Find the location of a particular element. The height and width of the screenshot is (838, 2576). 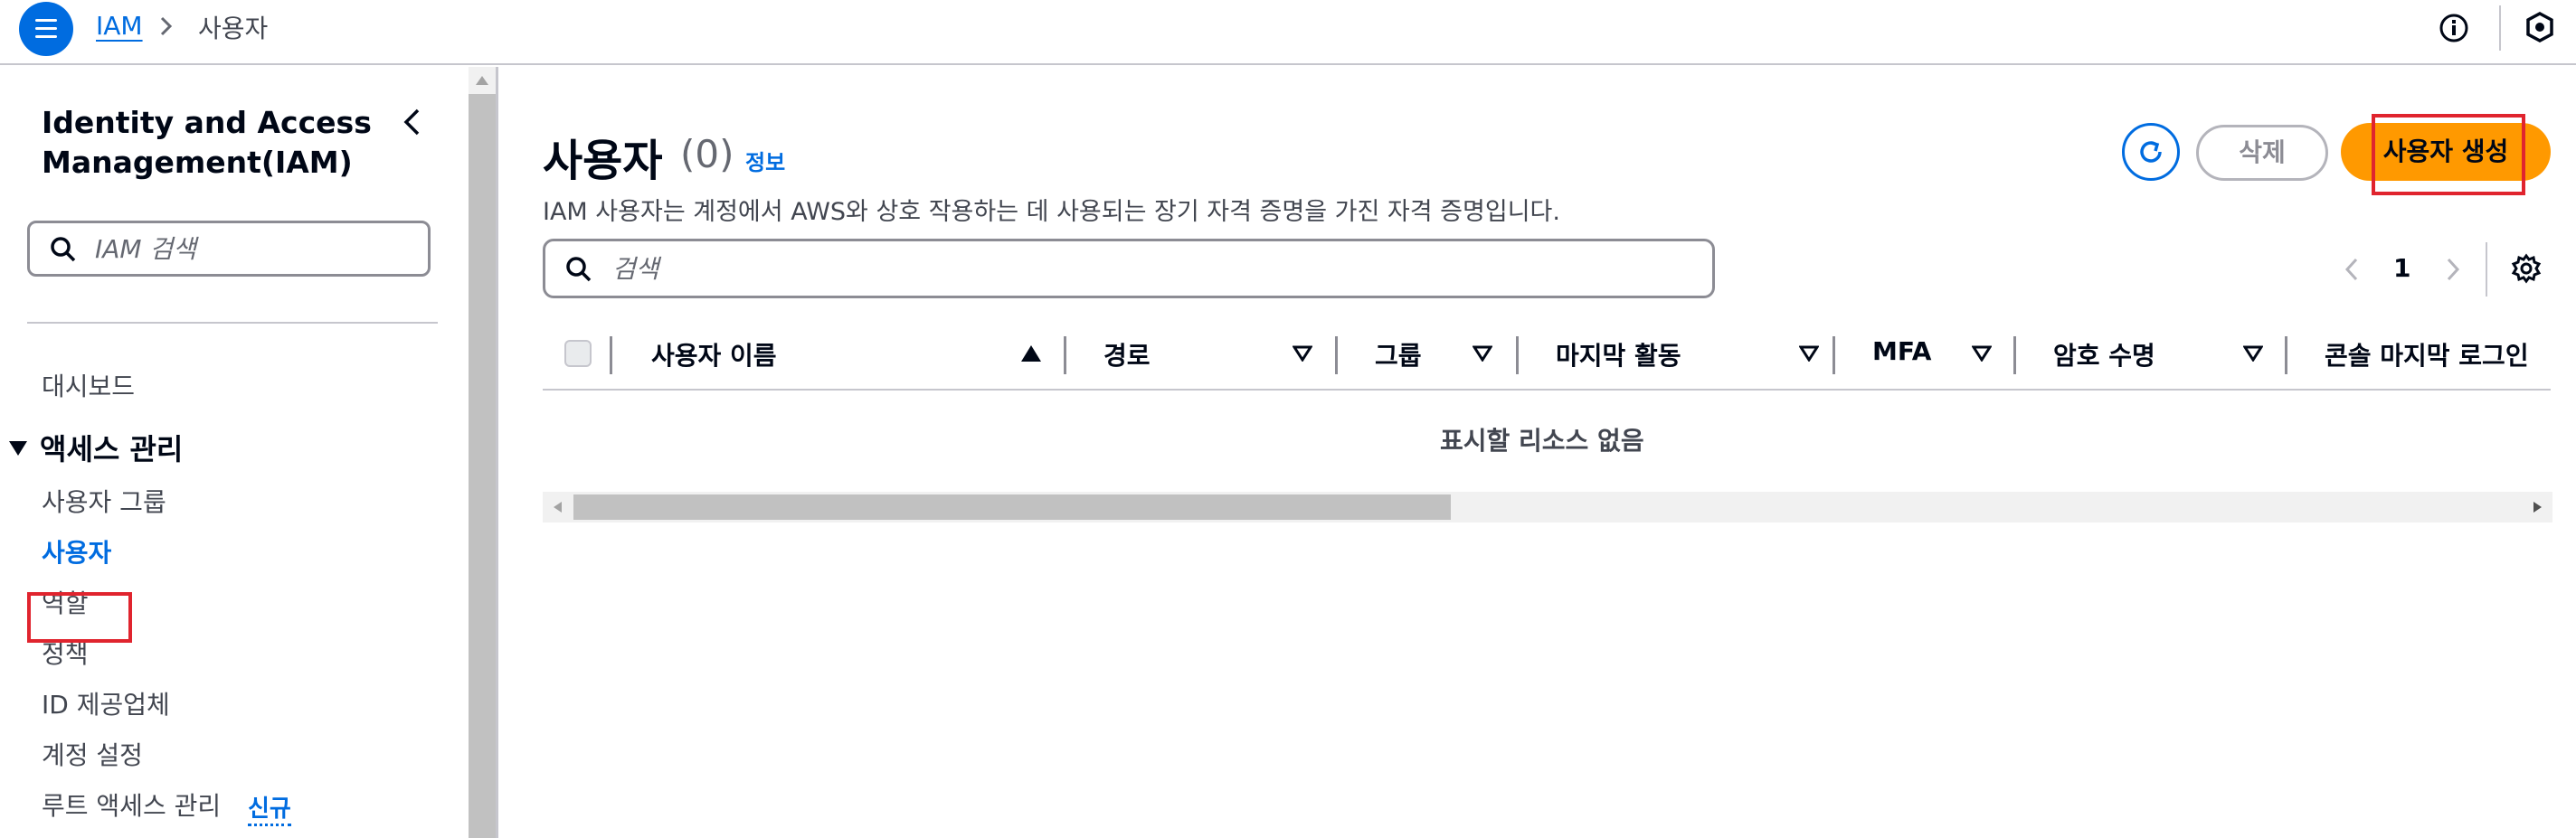

highlight-box-create-user is located at coordinates (2448, 154).